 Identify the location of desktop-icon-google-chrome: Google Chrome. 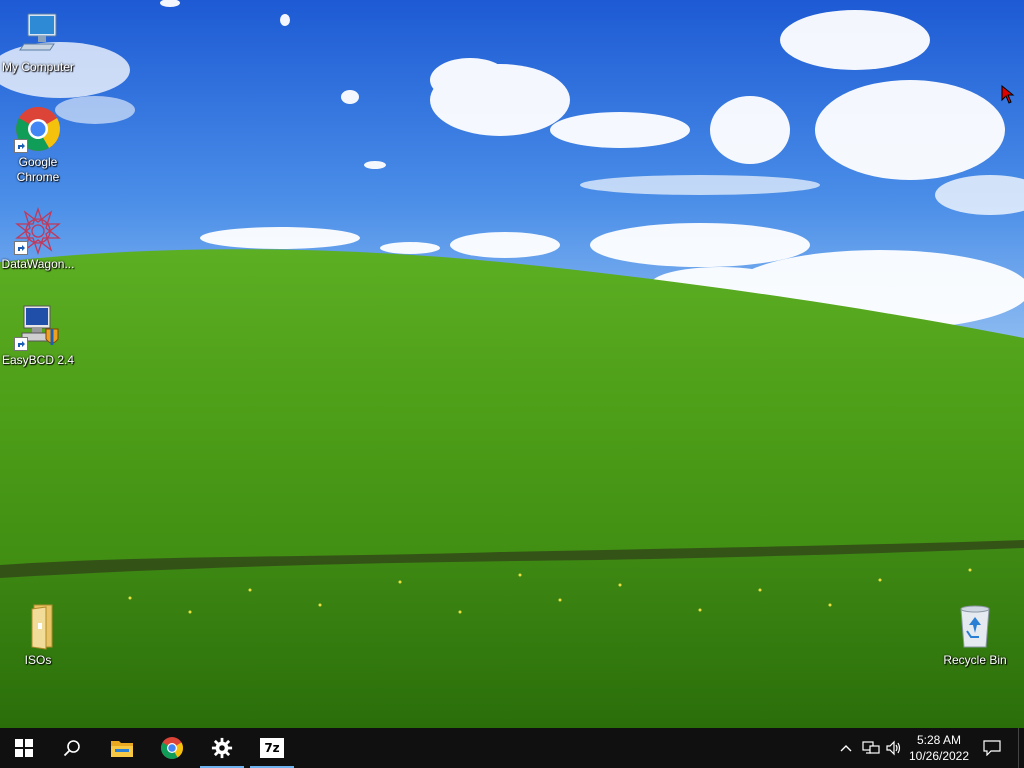
(38, 145).